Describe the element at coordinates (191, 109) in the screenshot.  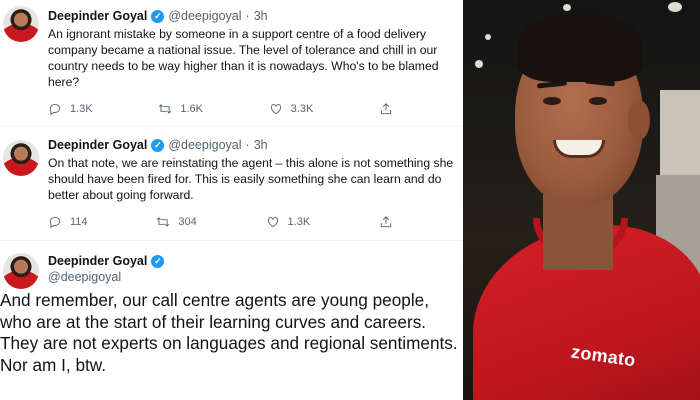
I see `retweet-count: 1.6K` at that location.